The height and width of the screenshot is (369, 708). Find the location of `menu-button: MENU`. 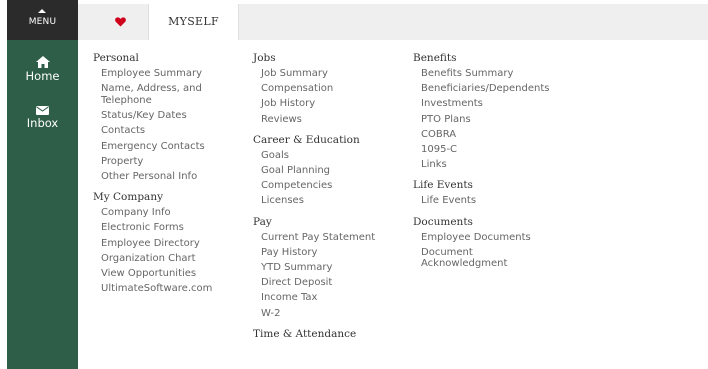

menu-button: MENU is located at coordinates (42, 20).